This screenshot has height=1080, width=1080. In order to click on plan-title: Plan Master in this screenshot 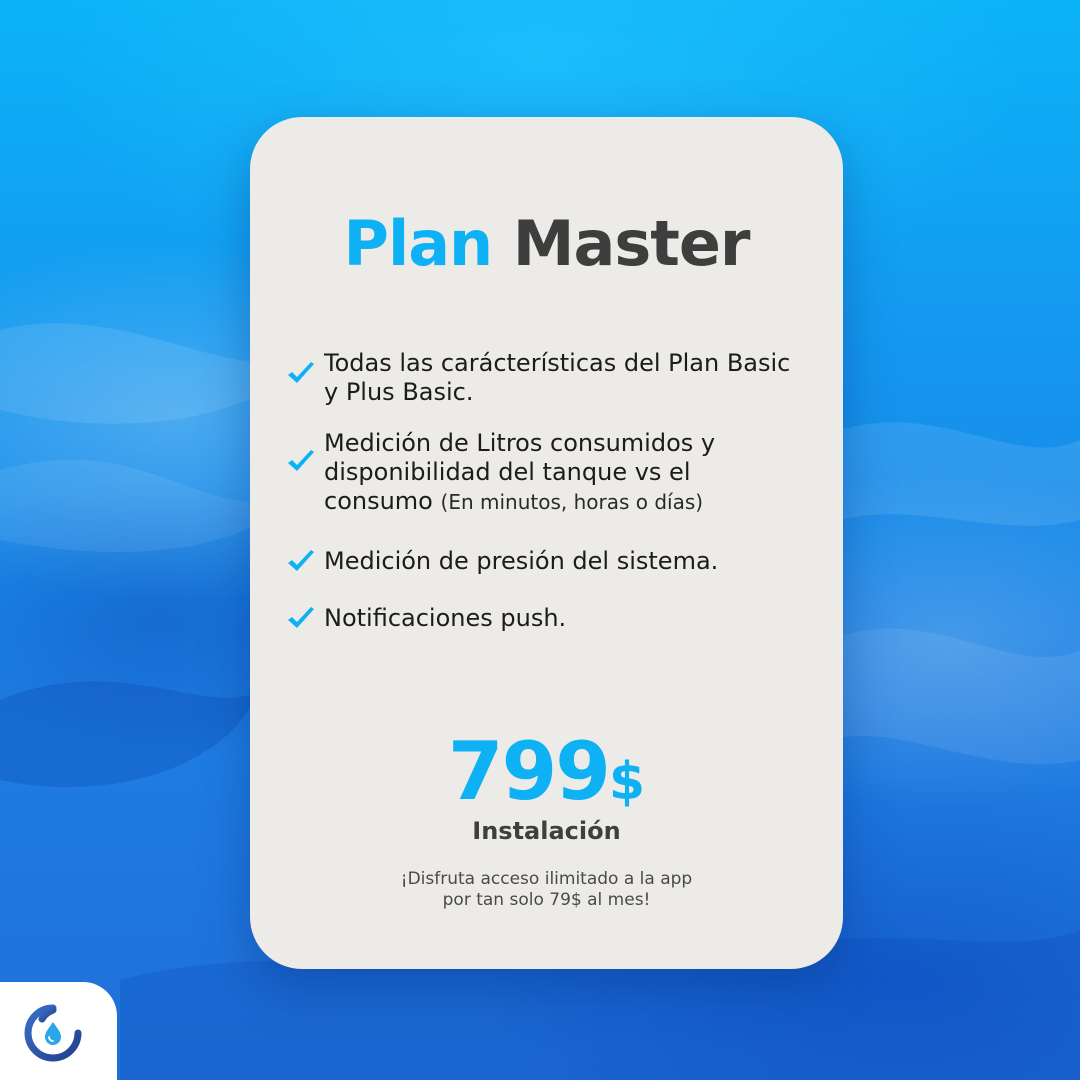, I will do `click(546, 244)`.